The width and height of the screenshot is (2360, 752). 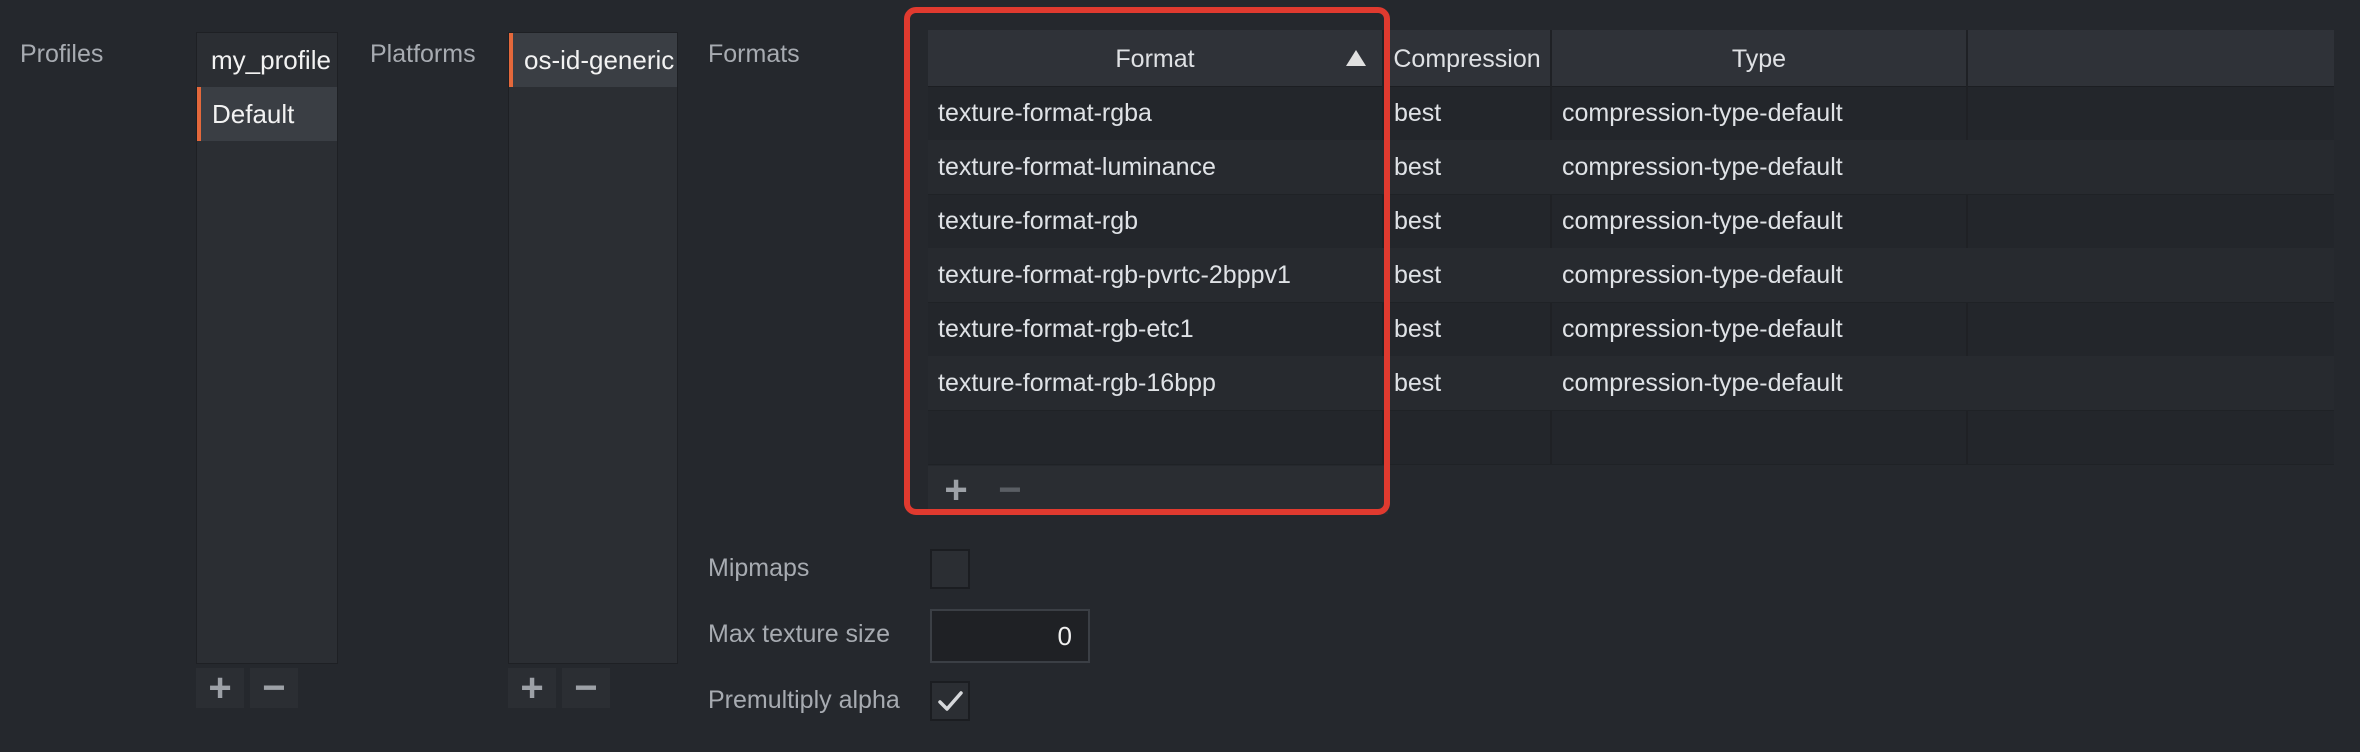 What do you see at coordinates (423, 54) in the screenshot?
I see `platforms-label: Platforms` at bounding box center [423, 54].